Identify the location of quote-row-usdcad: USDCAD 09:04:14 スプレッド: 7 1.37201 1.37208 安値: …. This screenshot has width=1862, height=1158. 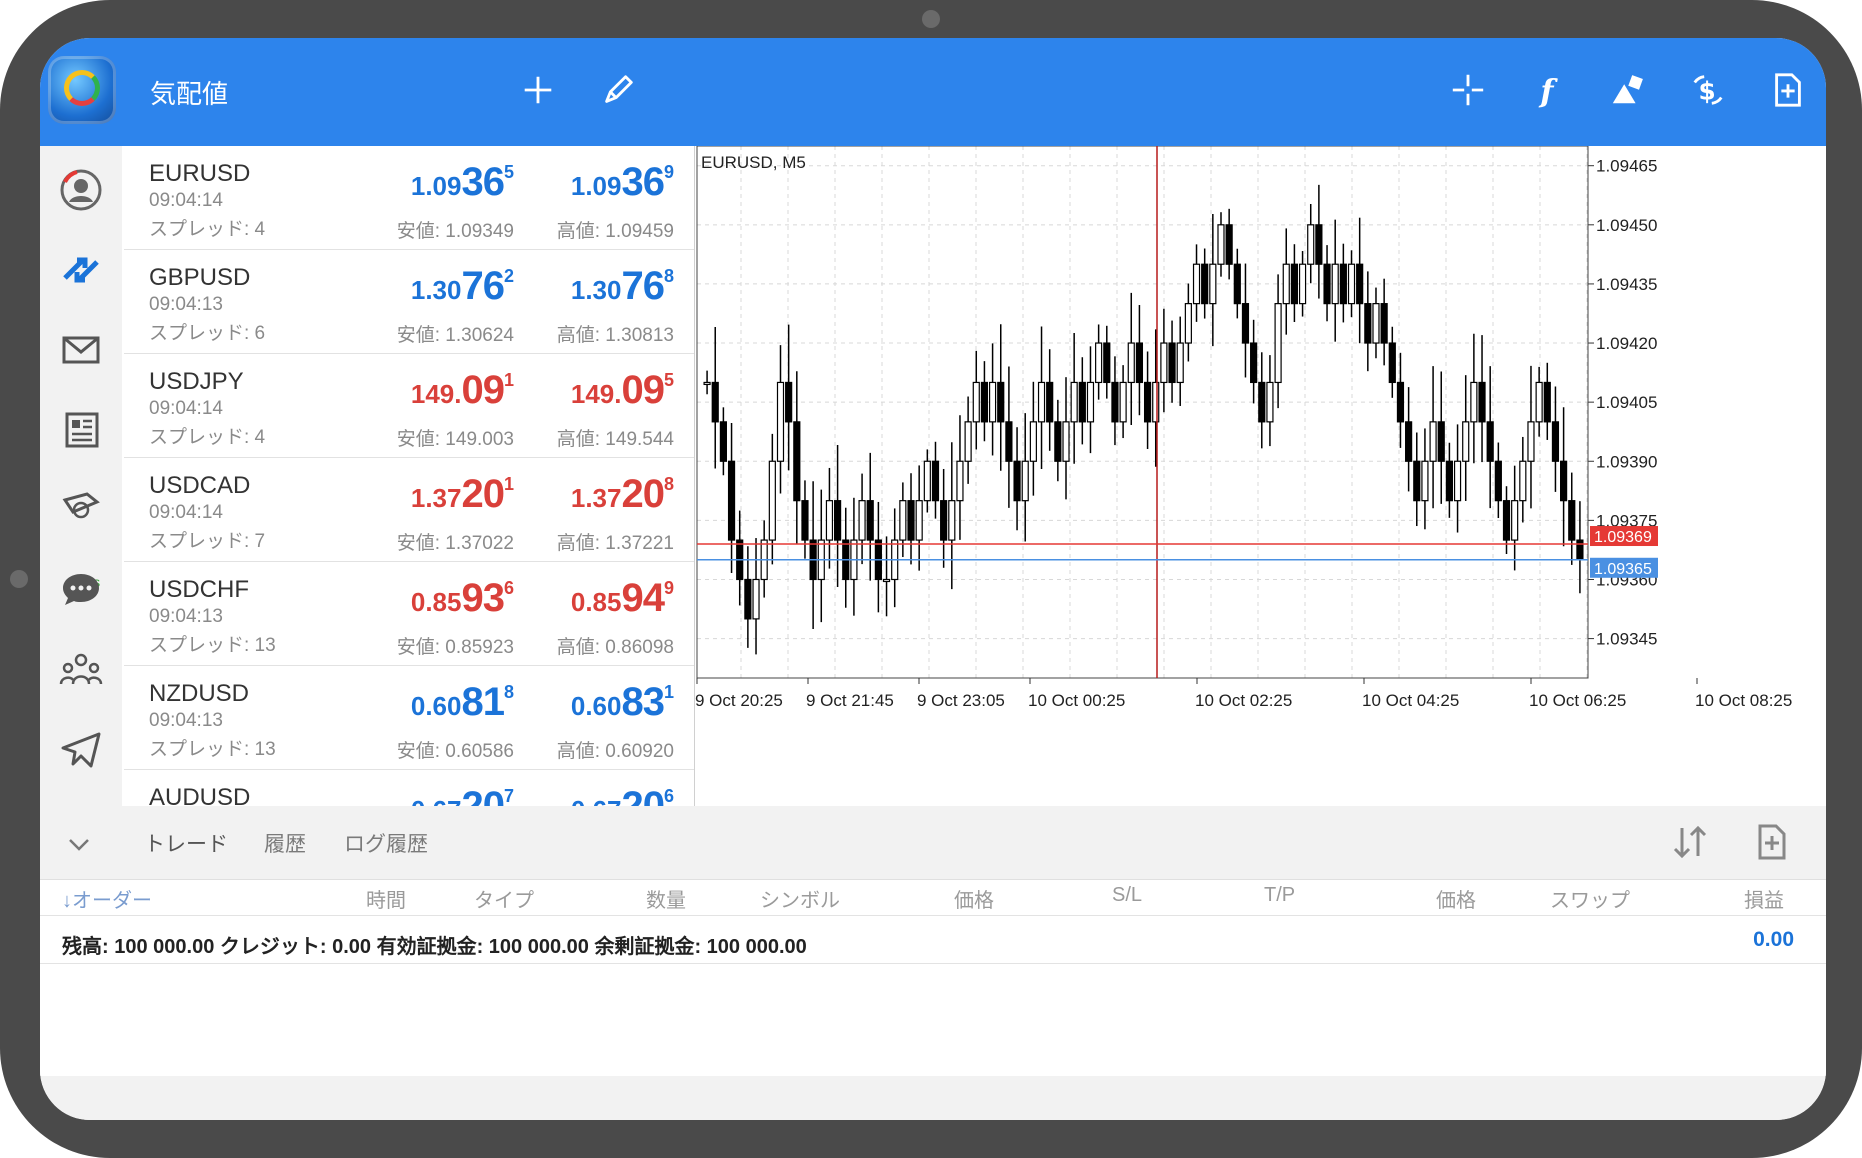
(409, 510).